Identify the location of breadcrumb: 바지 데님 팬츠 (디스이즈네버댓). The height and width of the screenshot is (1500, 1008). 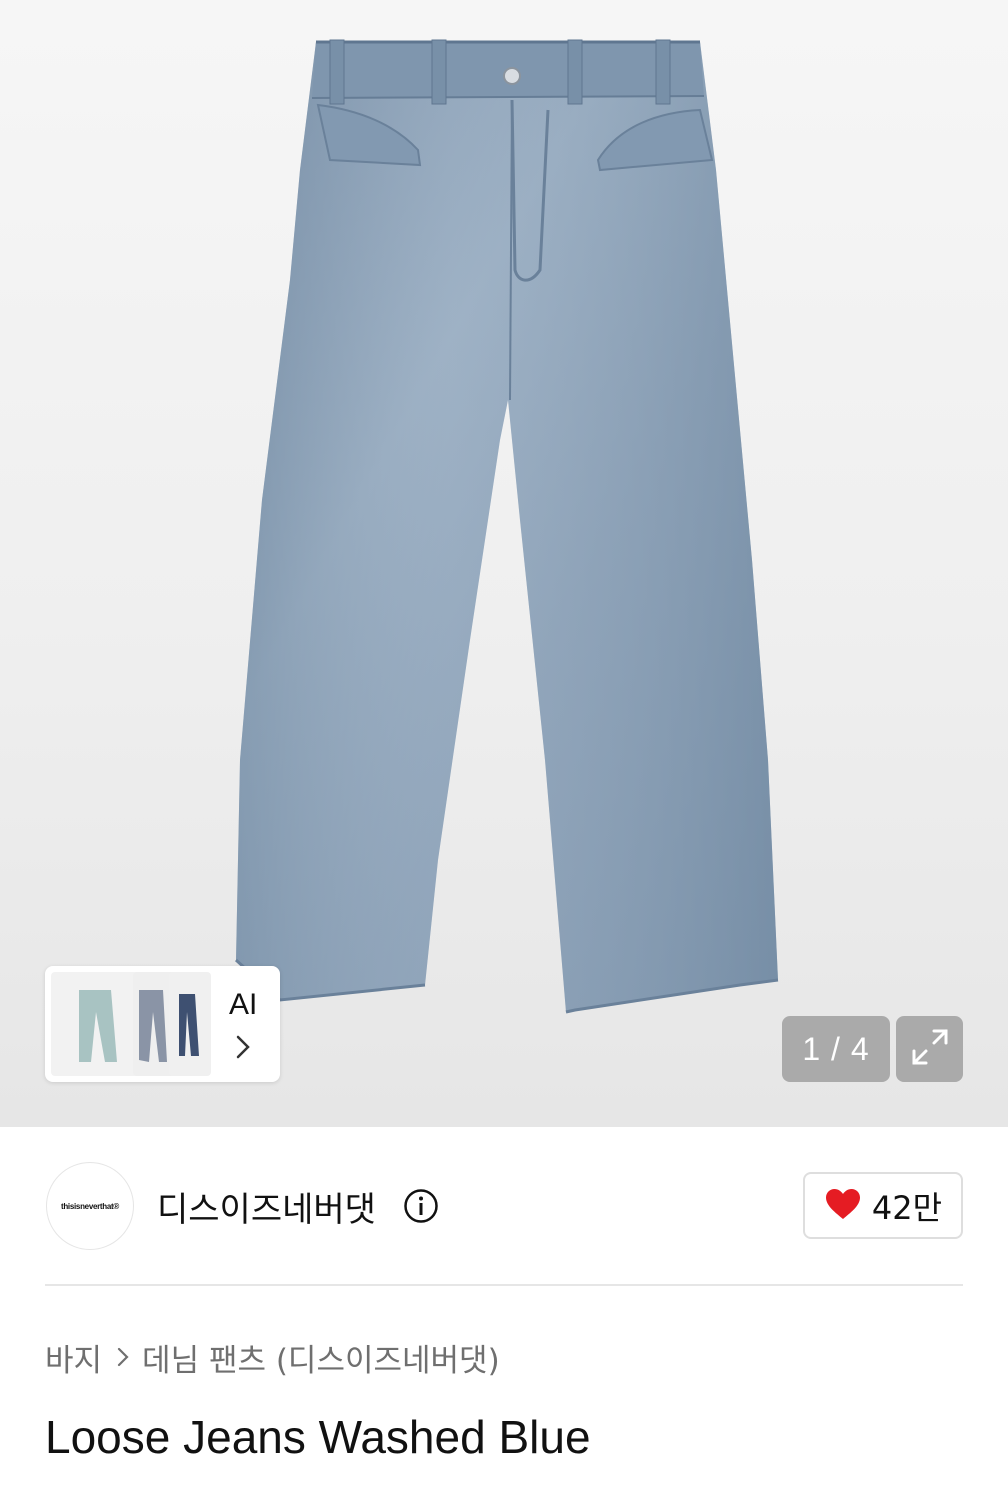
(272, 1357).